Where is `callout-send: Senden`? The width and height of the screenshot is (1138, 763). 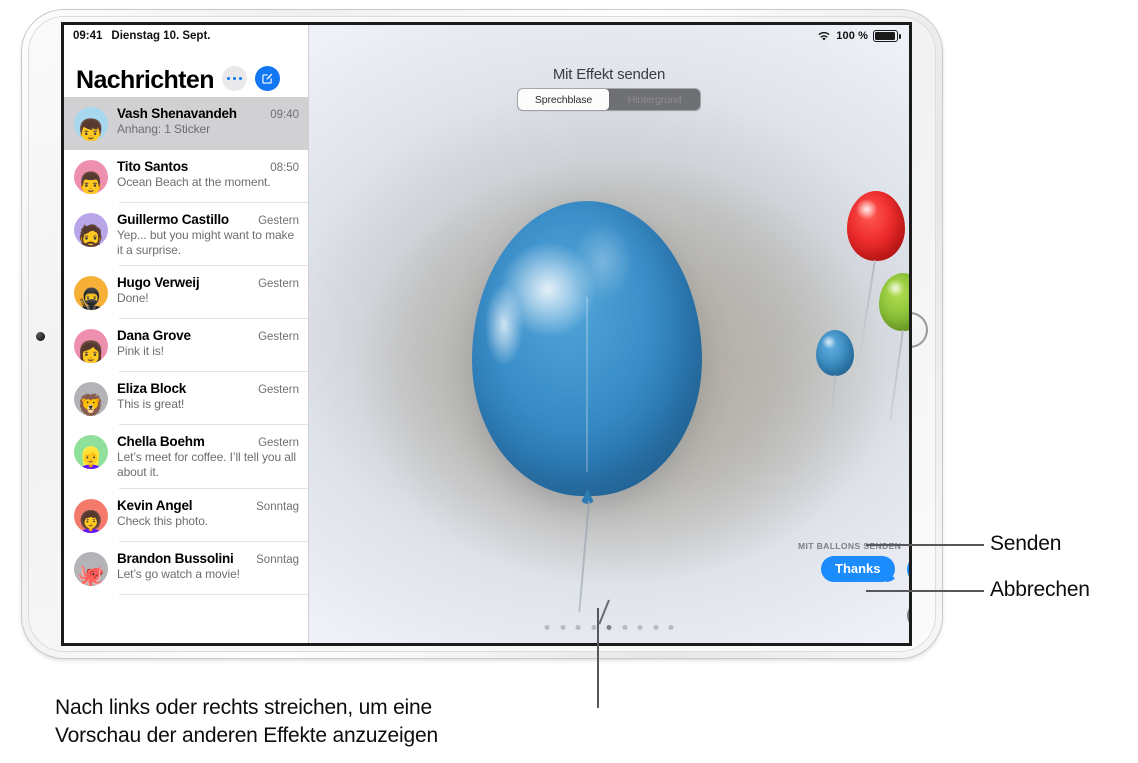
callout-send: Senden is located at coordinates (1026, 543).